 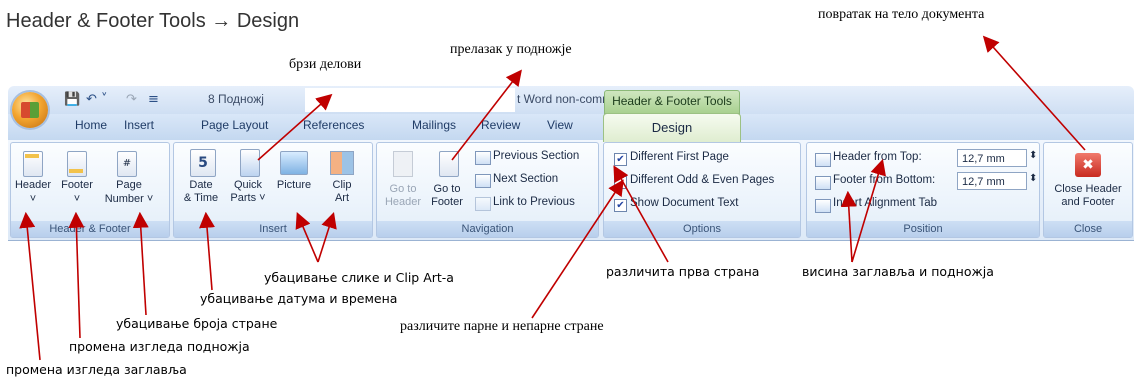 I want to click on arrow-header, so click(x=30, y=286).